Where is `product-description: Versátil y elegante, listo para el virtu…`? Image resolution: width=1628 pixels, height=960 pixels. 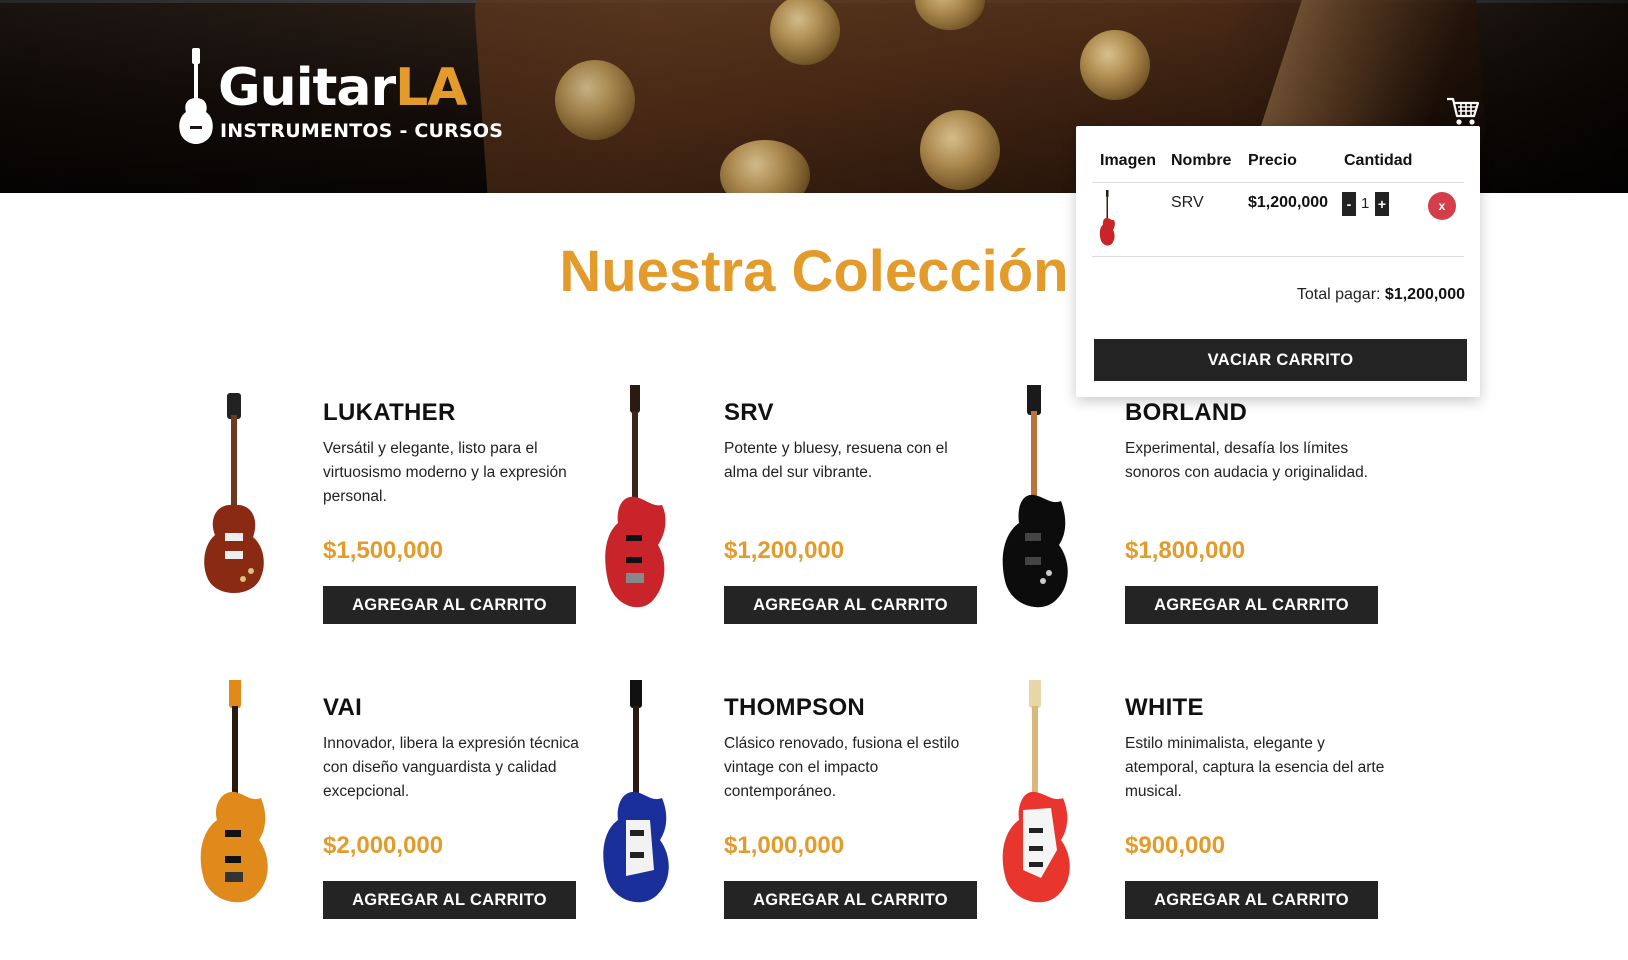 product-description: Versátil y elegante, listo para el virtu… is located at coordinates (445, 472).